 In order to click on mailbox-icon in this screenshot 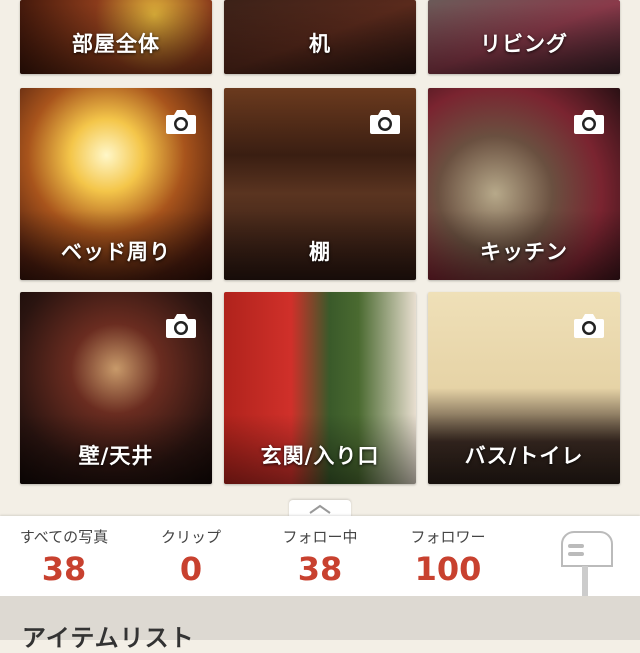, I will do `click(586, 562)`.